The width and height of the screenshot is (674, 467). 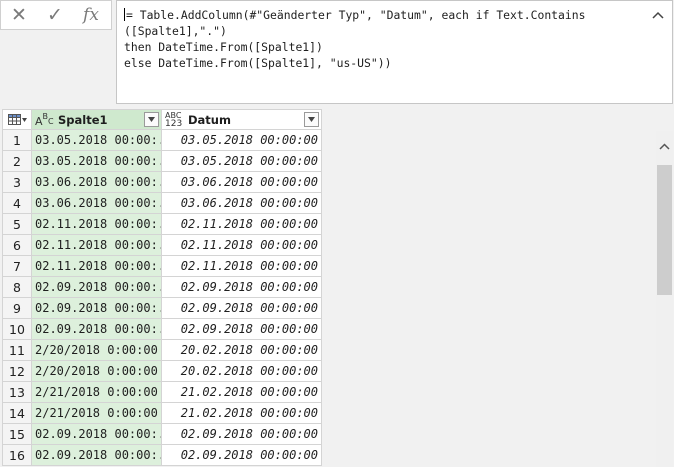 I want to click on table-row: 502.11.2018 00:00:... 02.11.2018 00:00:00, so click(x=162, y=224).